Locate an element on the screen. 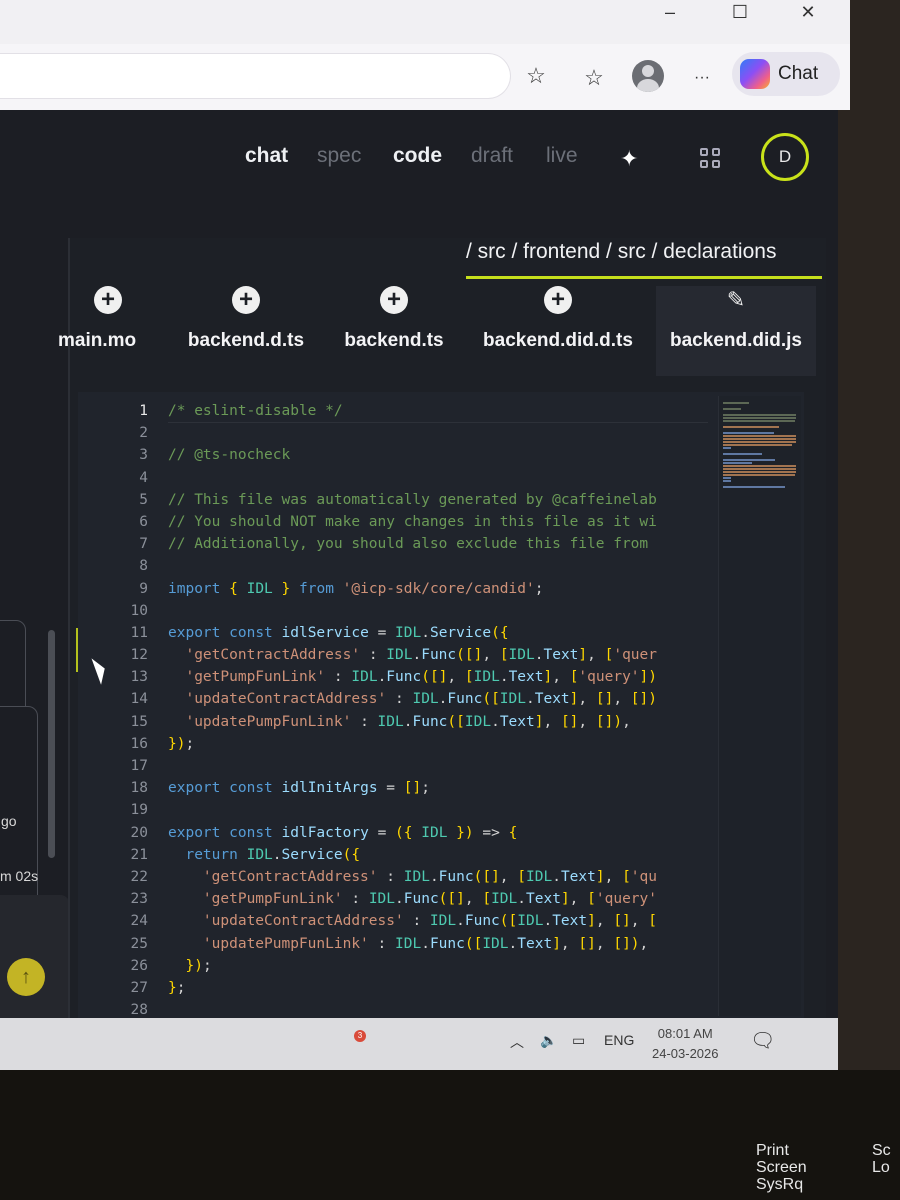  network-icon: ▭ is located at coordinates (578, 1040).